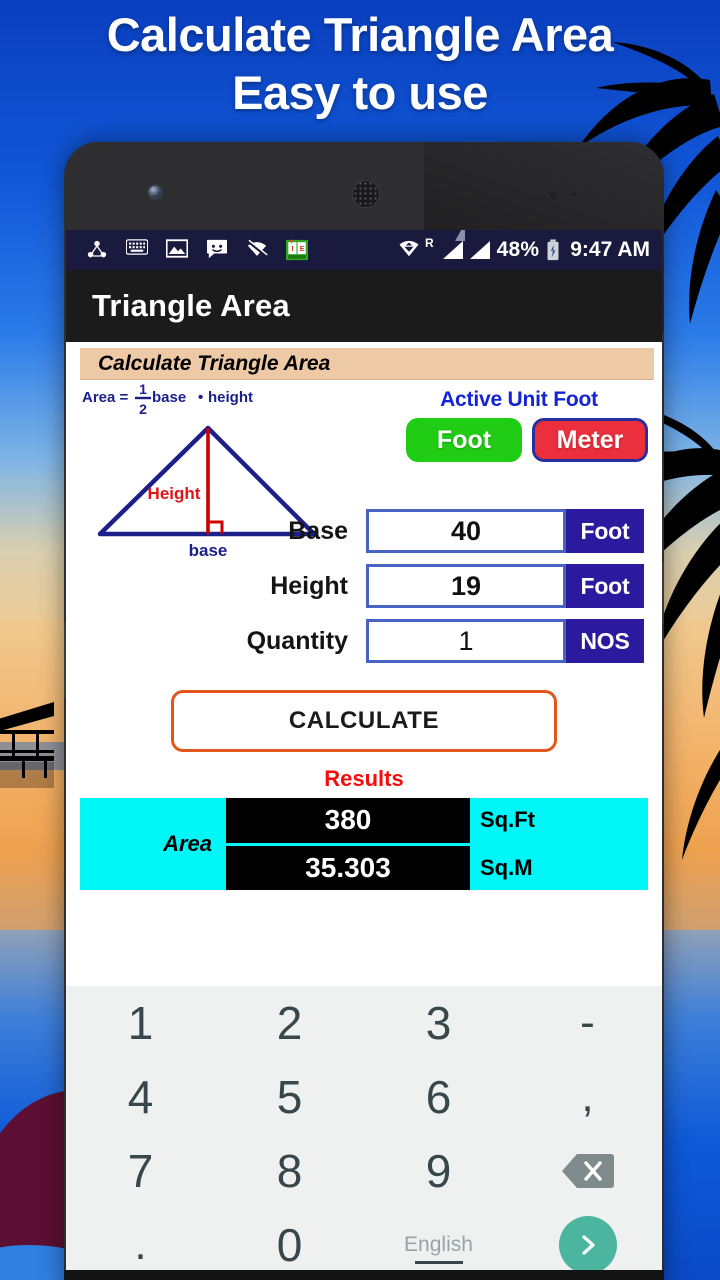  I want to click on dictionary-icon: I E, so click(297, 250).